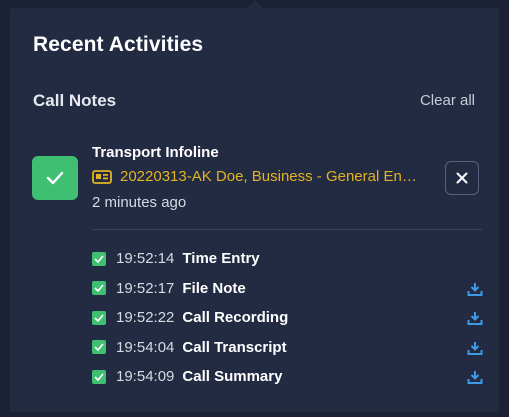  Describe the element at coordinates (289, 348) in the screenshot. I see `activity-row-call-transcript: 19:54:04 Call Transcript` at that location.